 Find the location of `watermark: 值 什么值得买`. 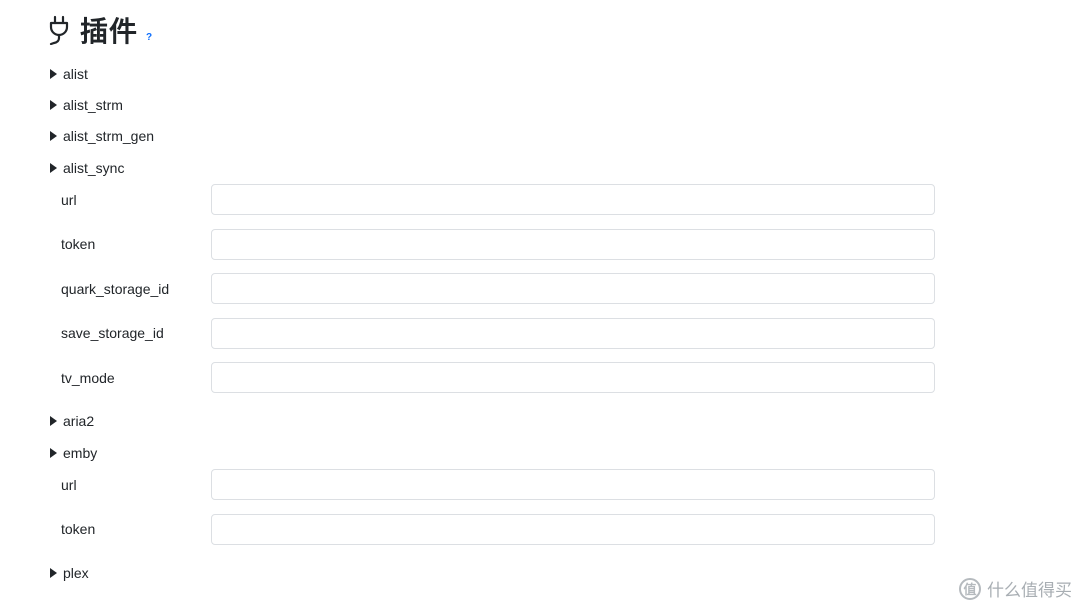

watermark: 值 什么值得买 is located at coordinates (1015, 588).